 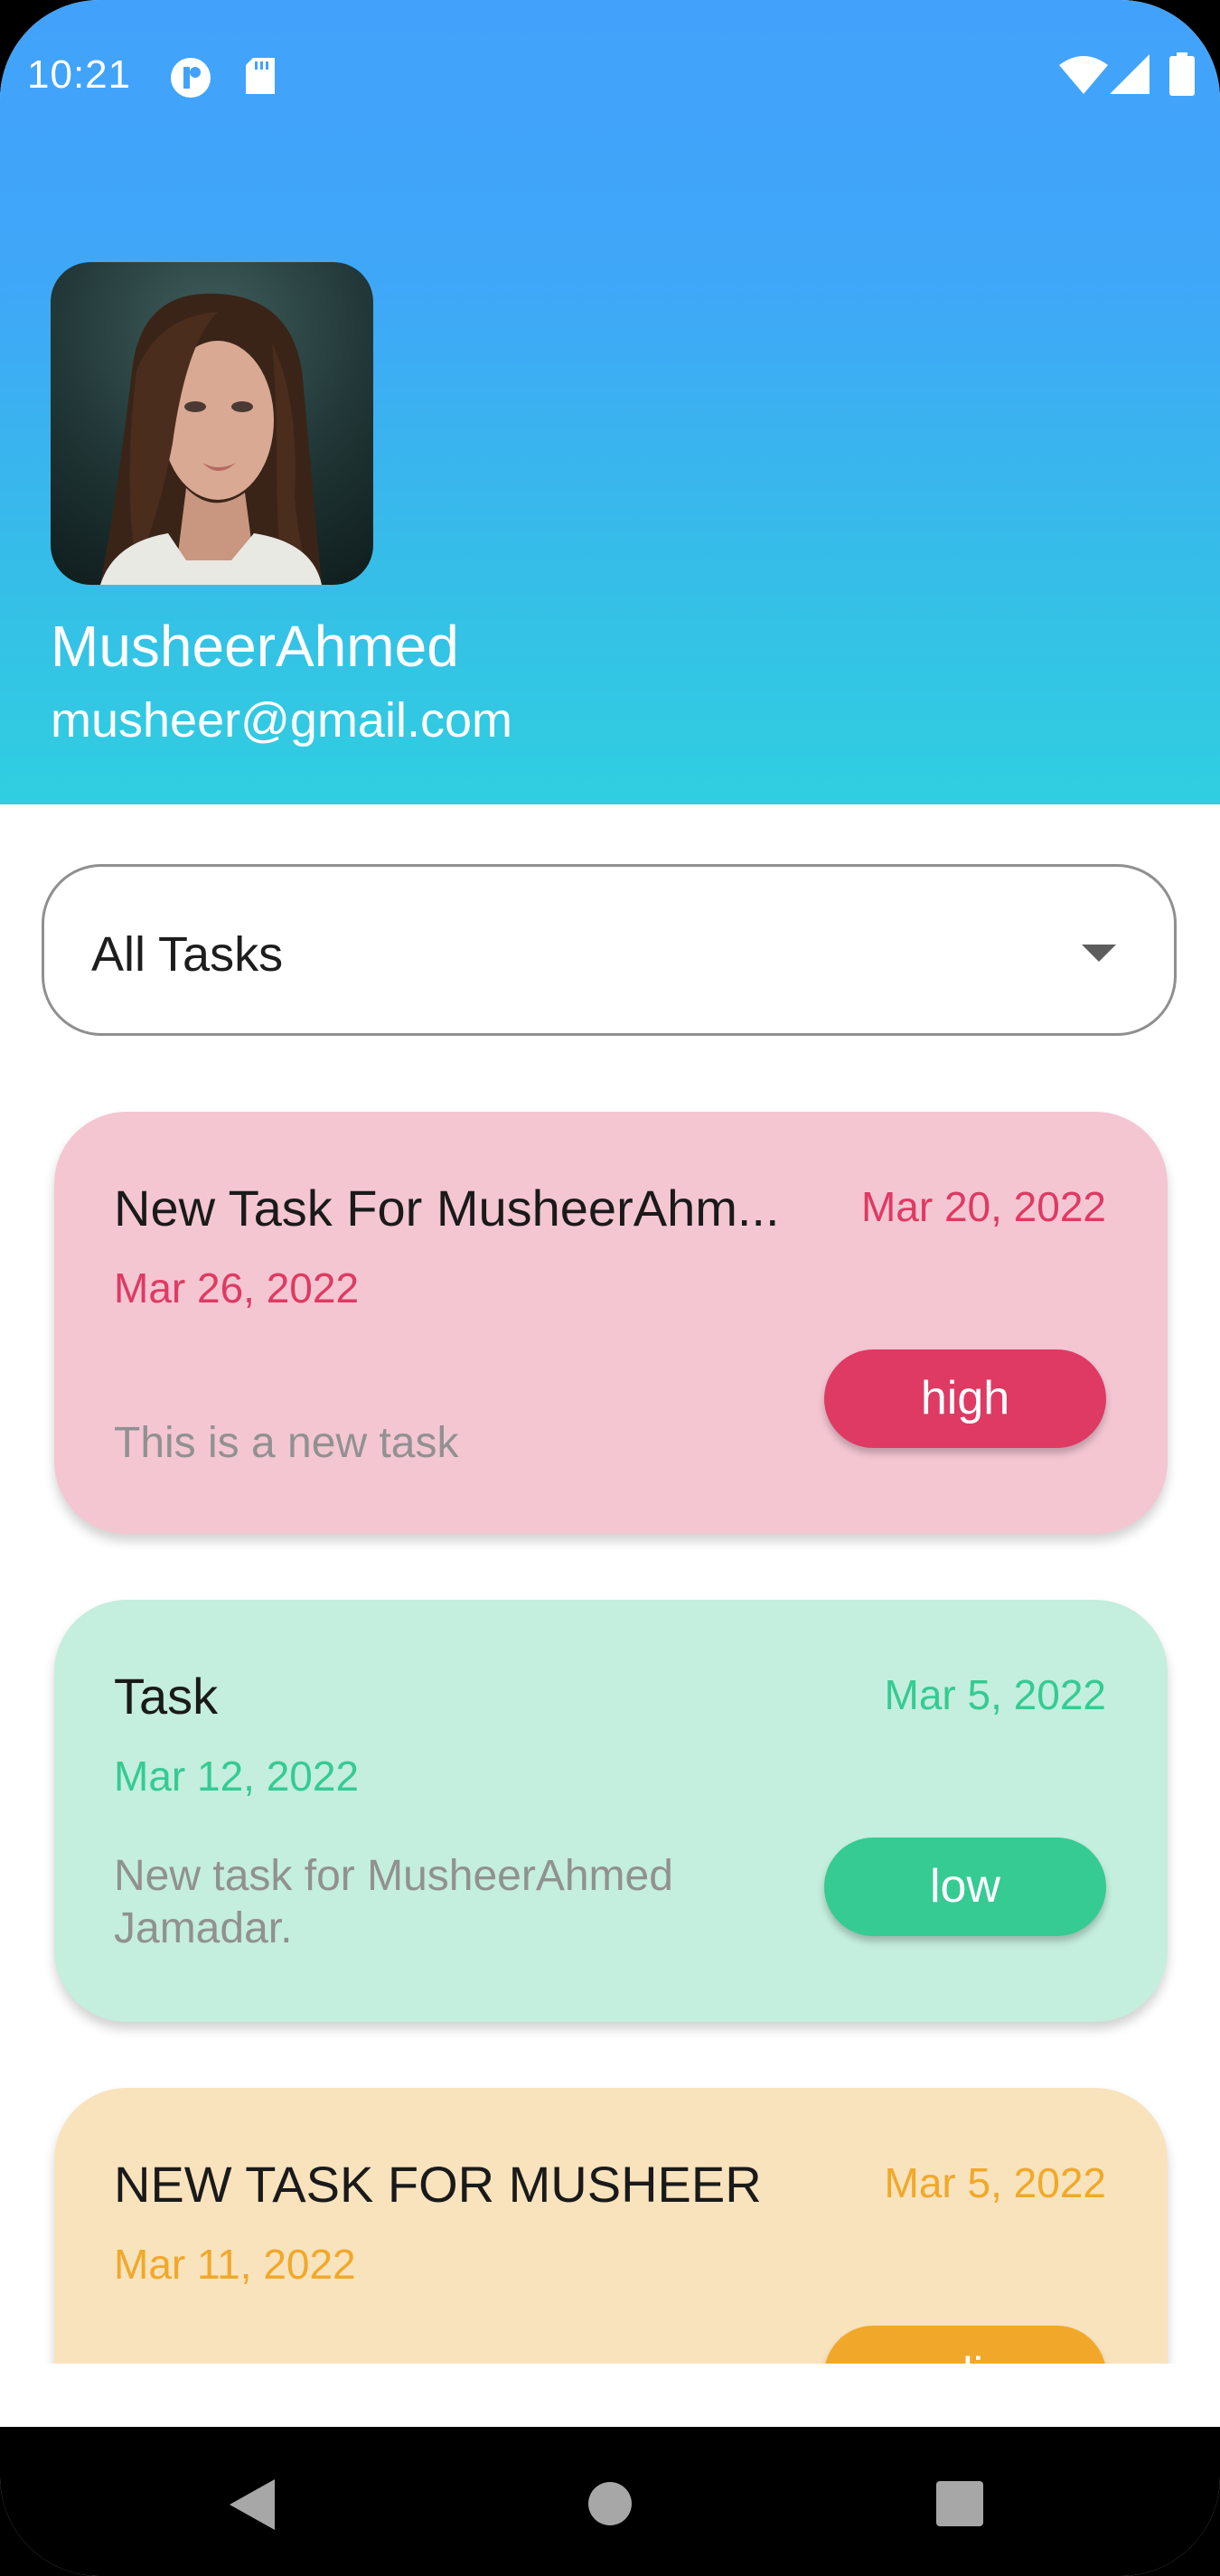 I want to click on avatar, so click(x=212, y=423).